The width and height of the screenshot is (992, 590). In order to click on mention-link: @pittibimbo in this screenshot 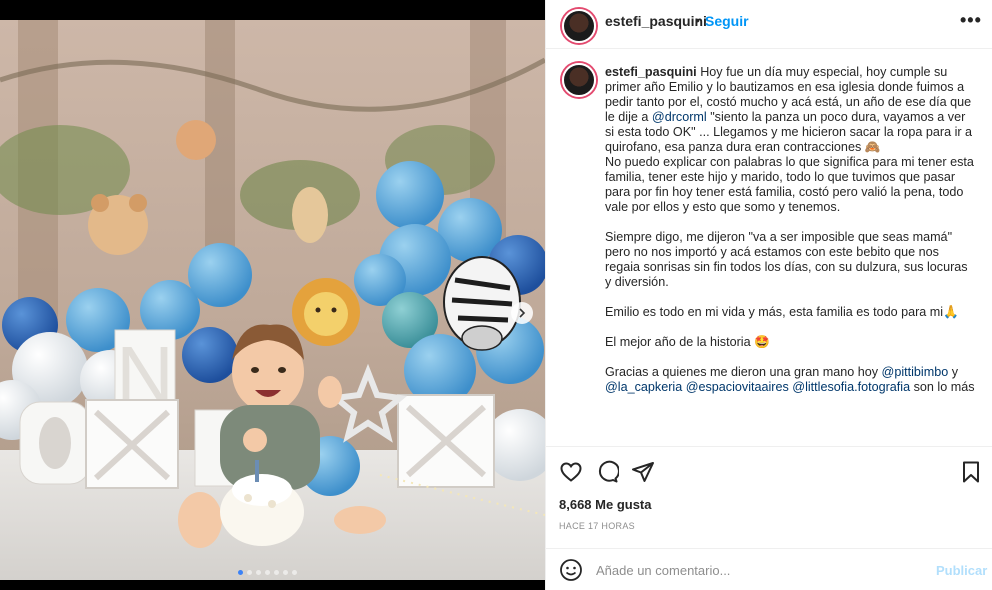, I will do `click(915, 372)`.